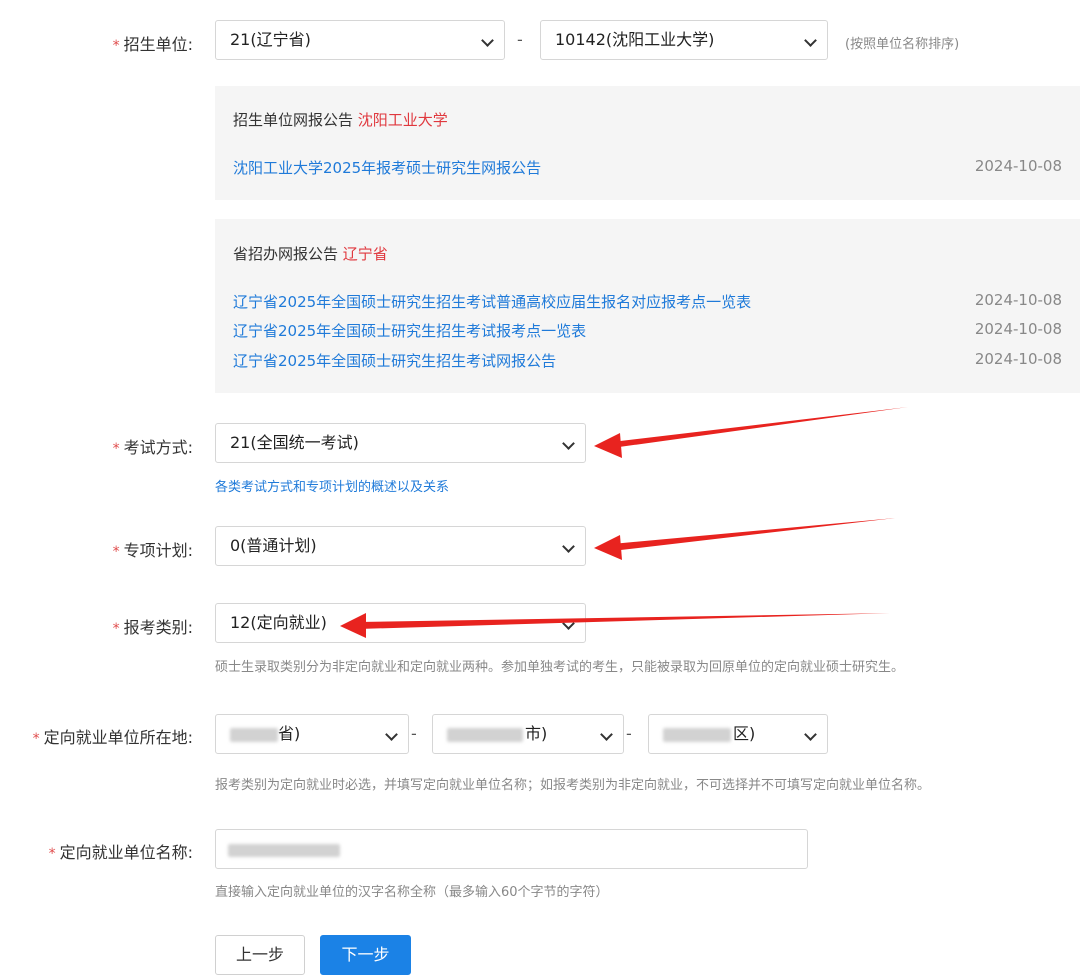  I want to click on employer-city-value: 市), so click(536, 733).